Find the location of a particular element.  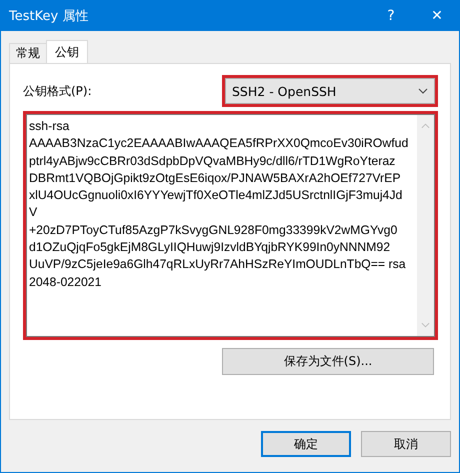

key-text-line: UuVP/9zC5jeIe9a6Glh47qRLxUyRr7AhHSzReYImOUDLnTbQ== rsa is located at coordinates (217, 265).